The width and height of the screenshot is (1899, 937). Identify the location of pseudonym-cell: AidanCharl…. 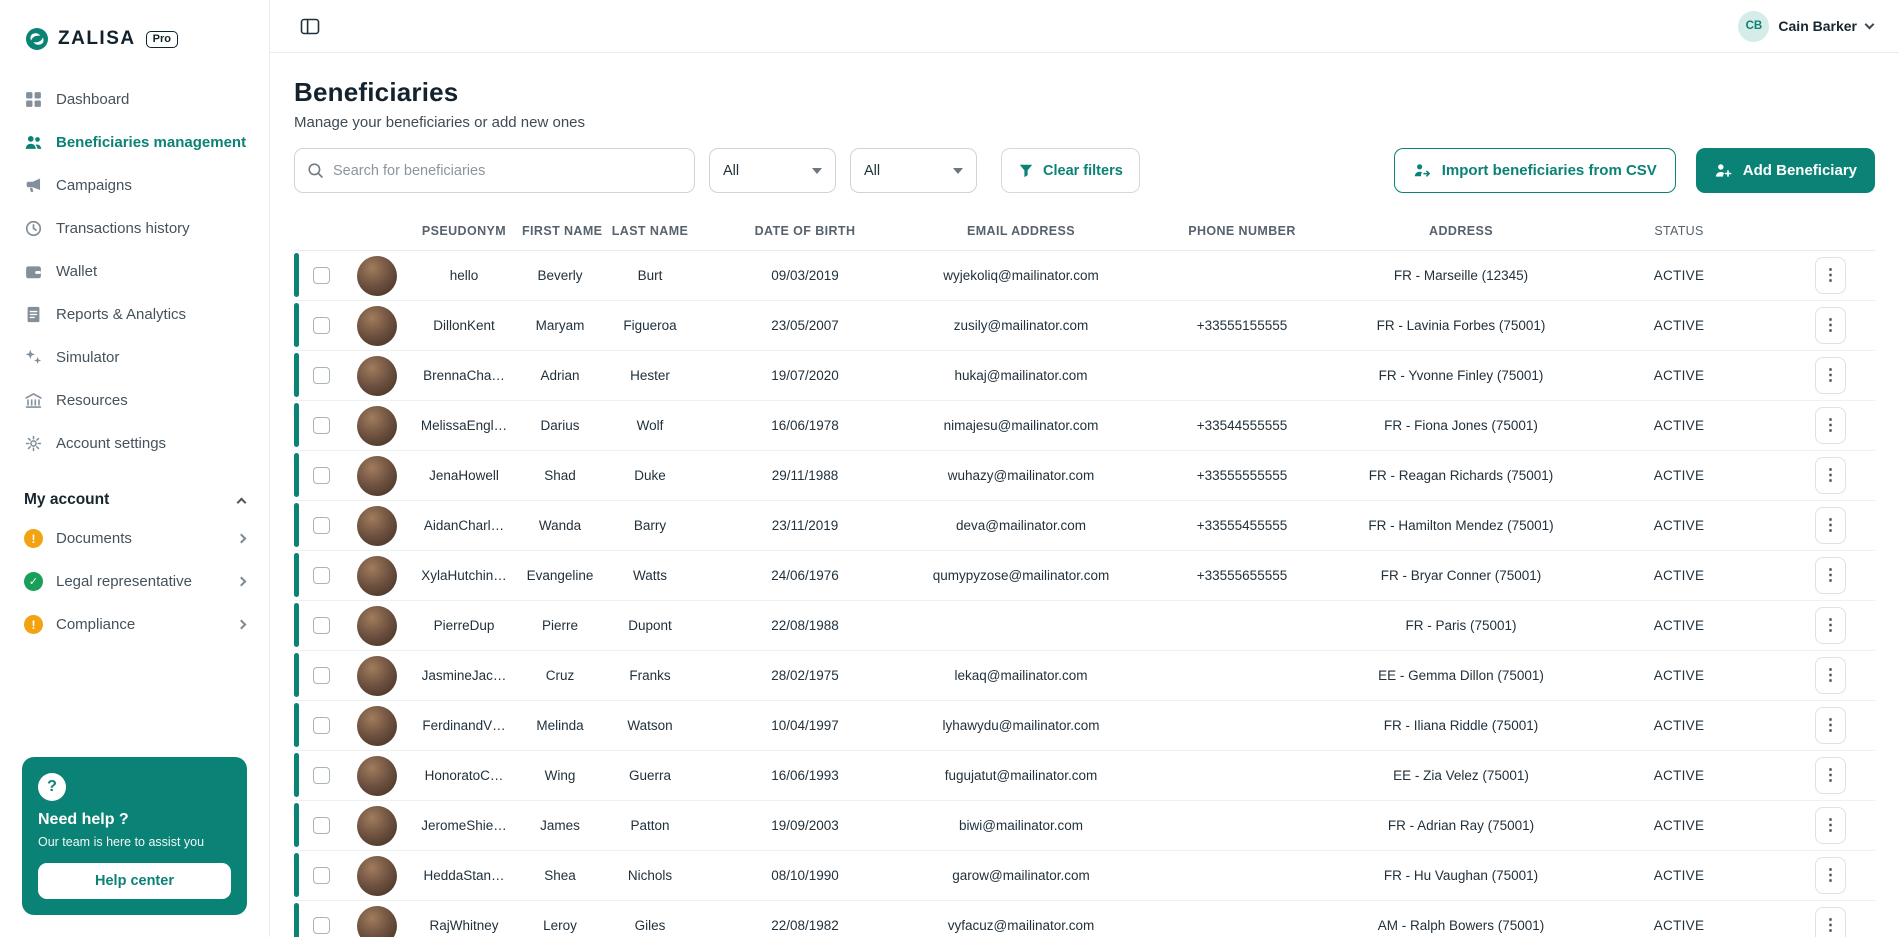
(464, 525).